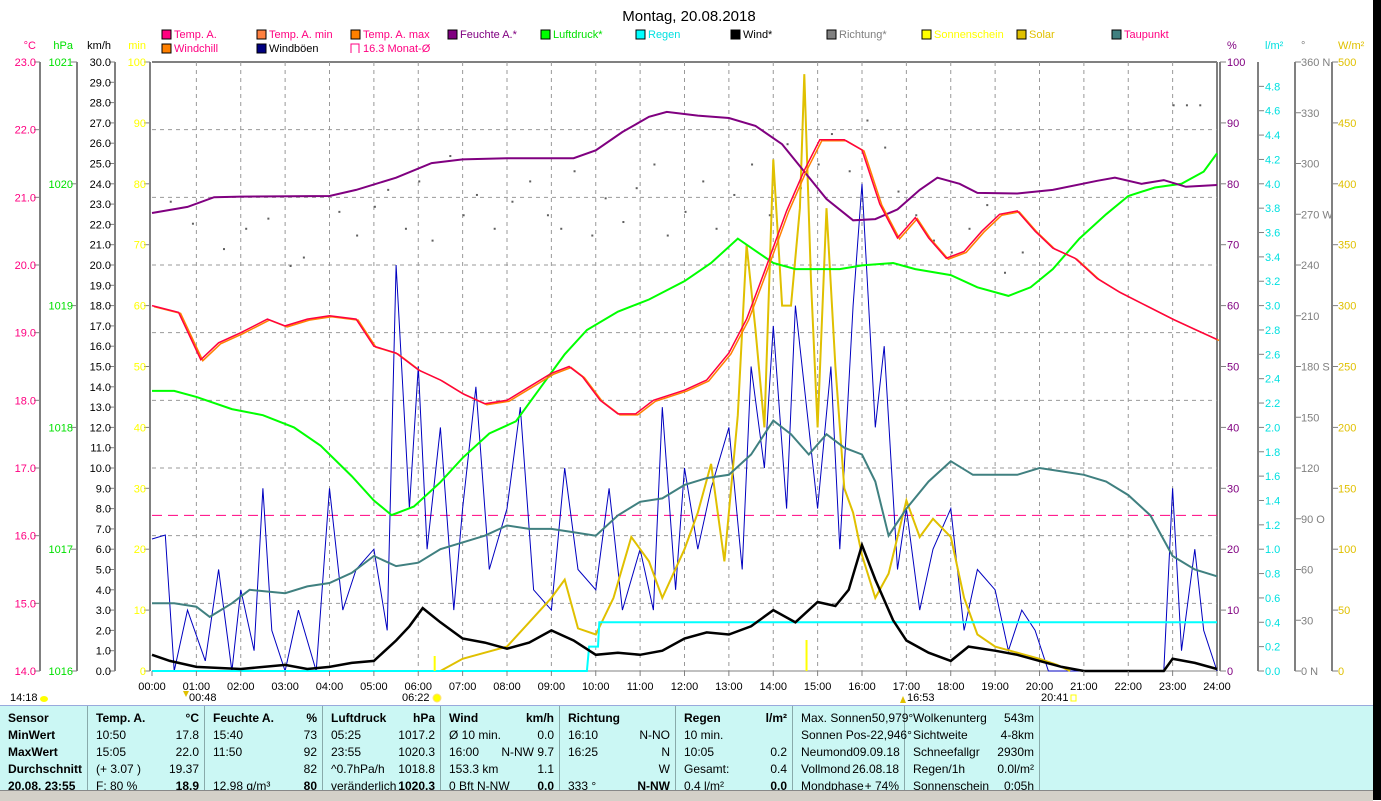  I want to click on time-tick-label: 13:00, so click(729, 687).